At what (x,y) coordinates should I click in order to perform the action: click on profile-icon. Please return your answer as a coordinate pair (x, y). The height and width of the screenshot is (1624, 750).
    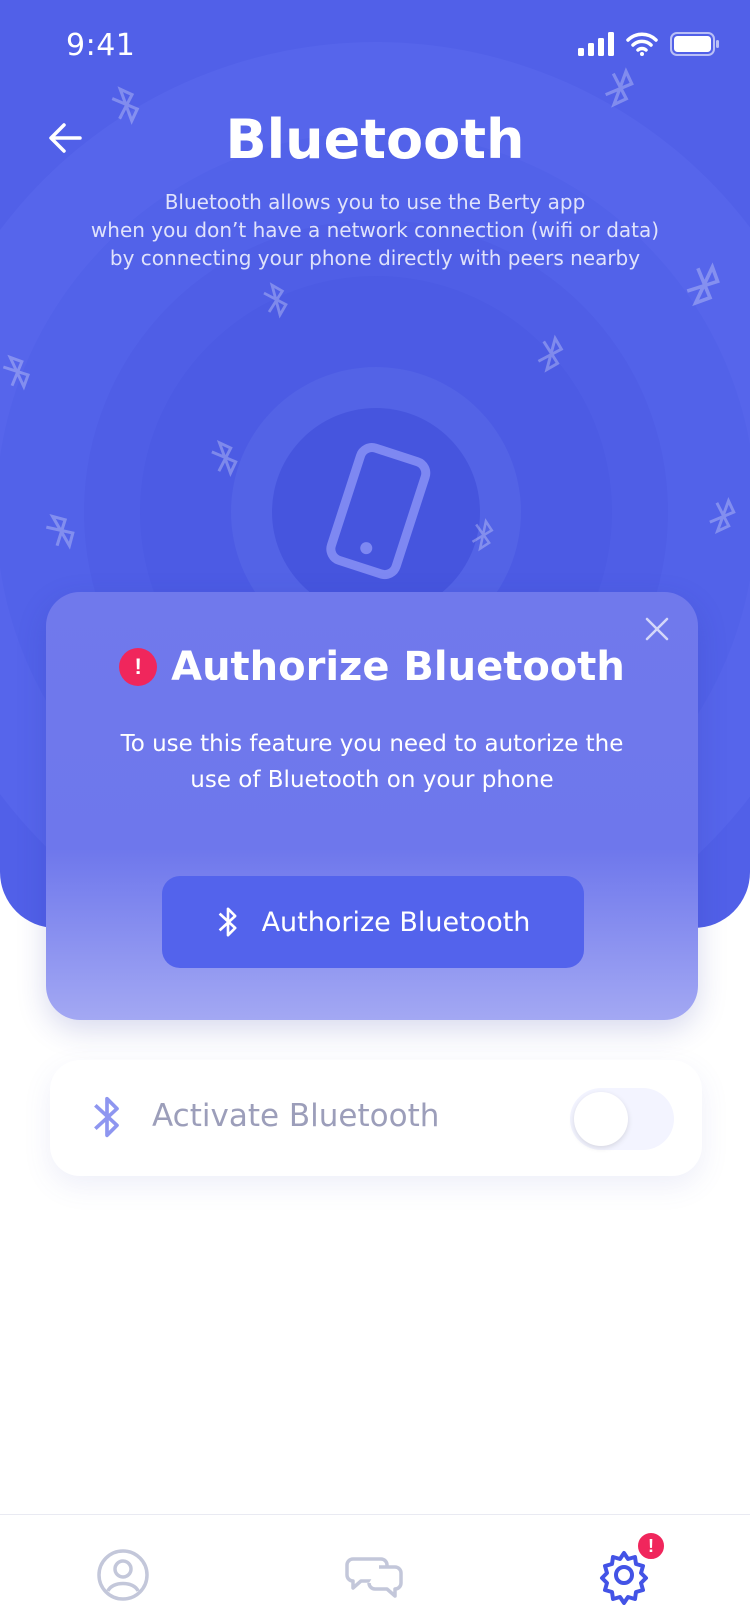
    Looking at the image, I should click on (123, 1575).